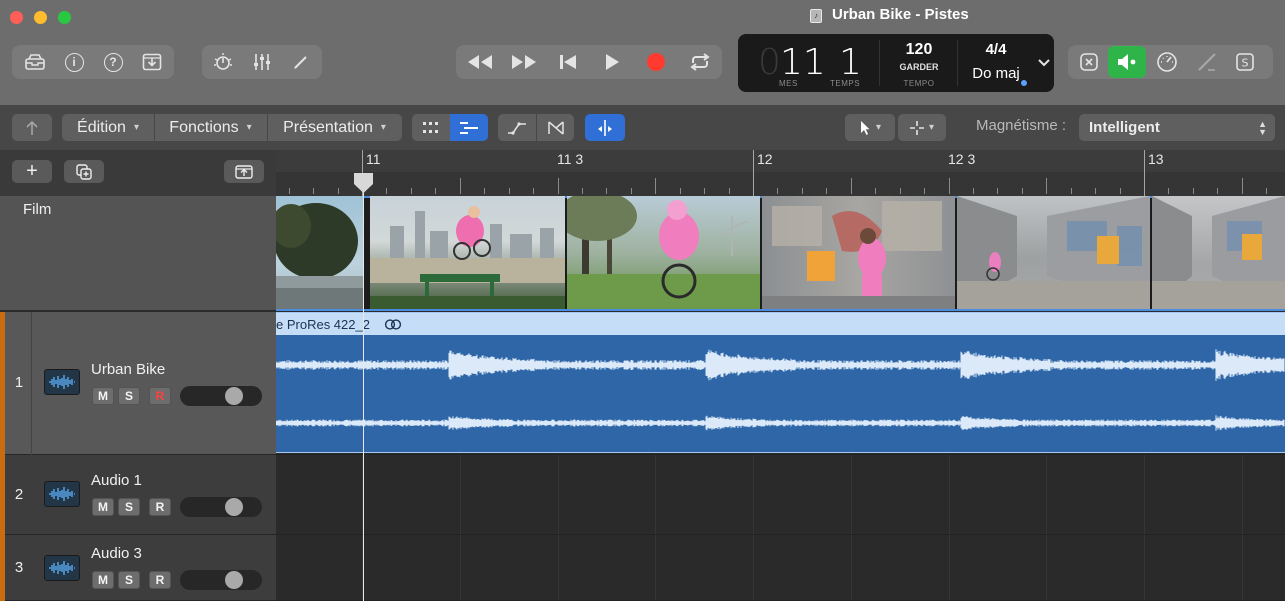 This screenshot has width=1285, height=601. Describe the element at coordinates (788, 83) in the screenshot. I see `lcd-bar-label: MES` at that location.